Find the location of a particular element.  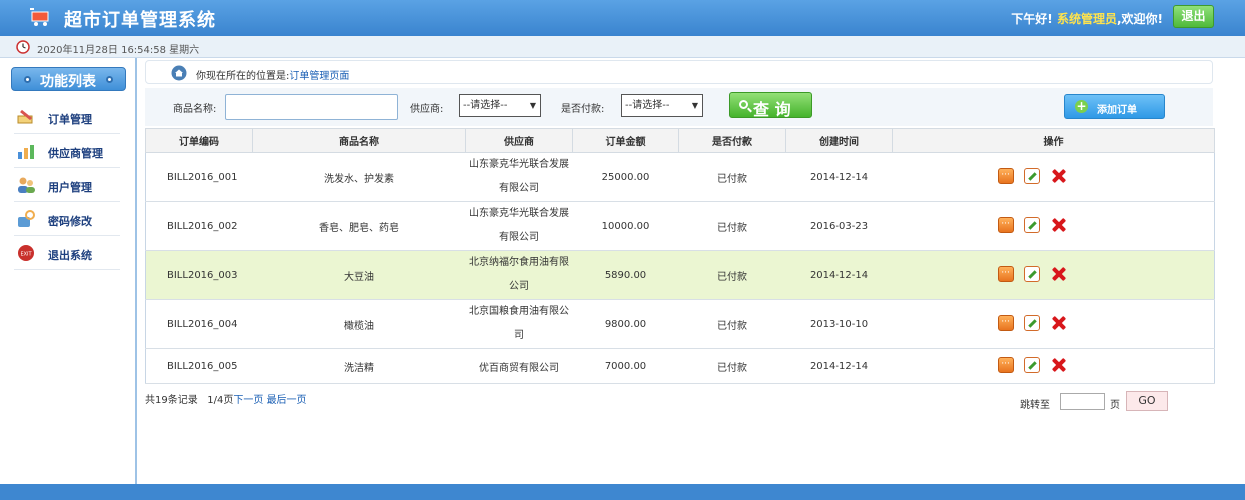

paid-selected-value: --请选择-- is located at coordinates (647, 105).